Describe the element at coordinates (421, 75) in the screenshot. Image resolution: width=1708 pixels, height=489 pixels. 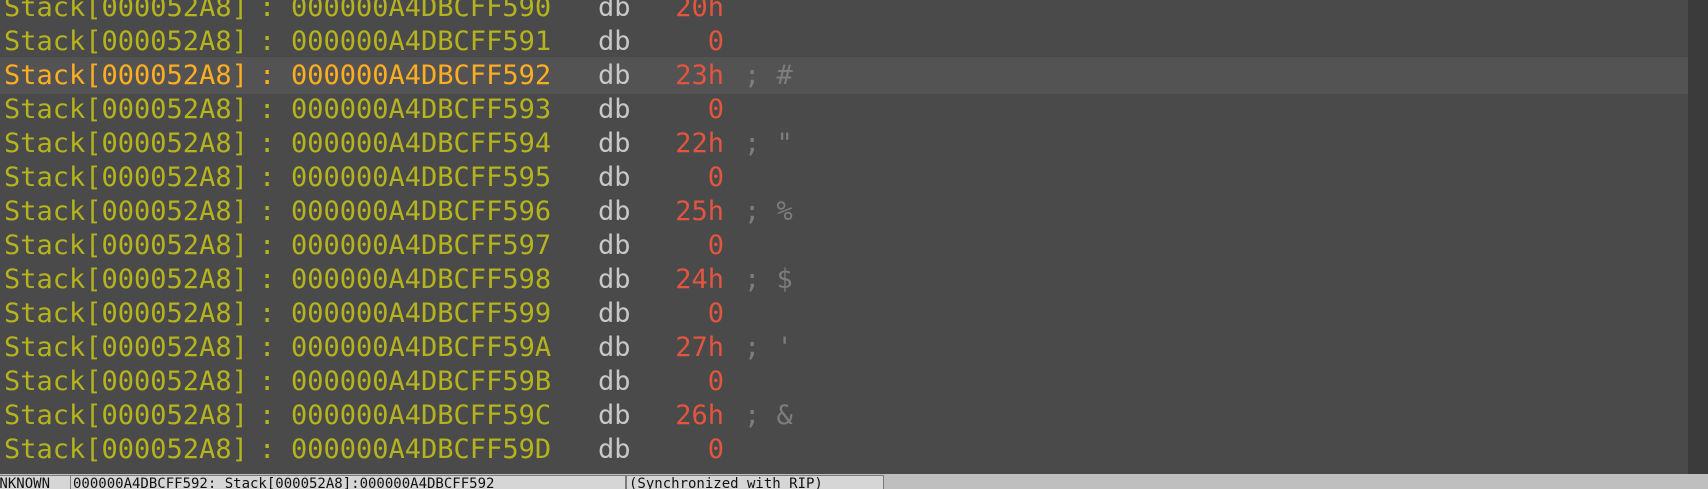
I see `address: 000000A4DBCFF592` at that location.